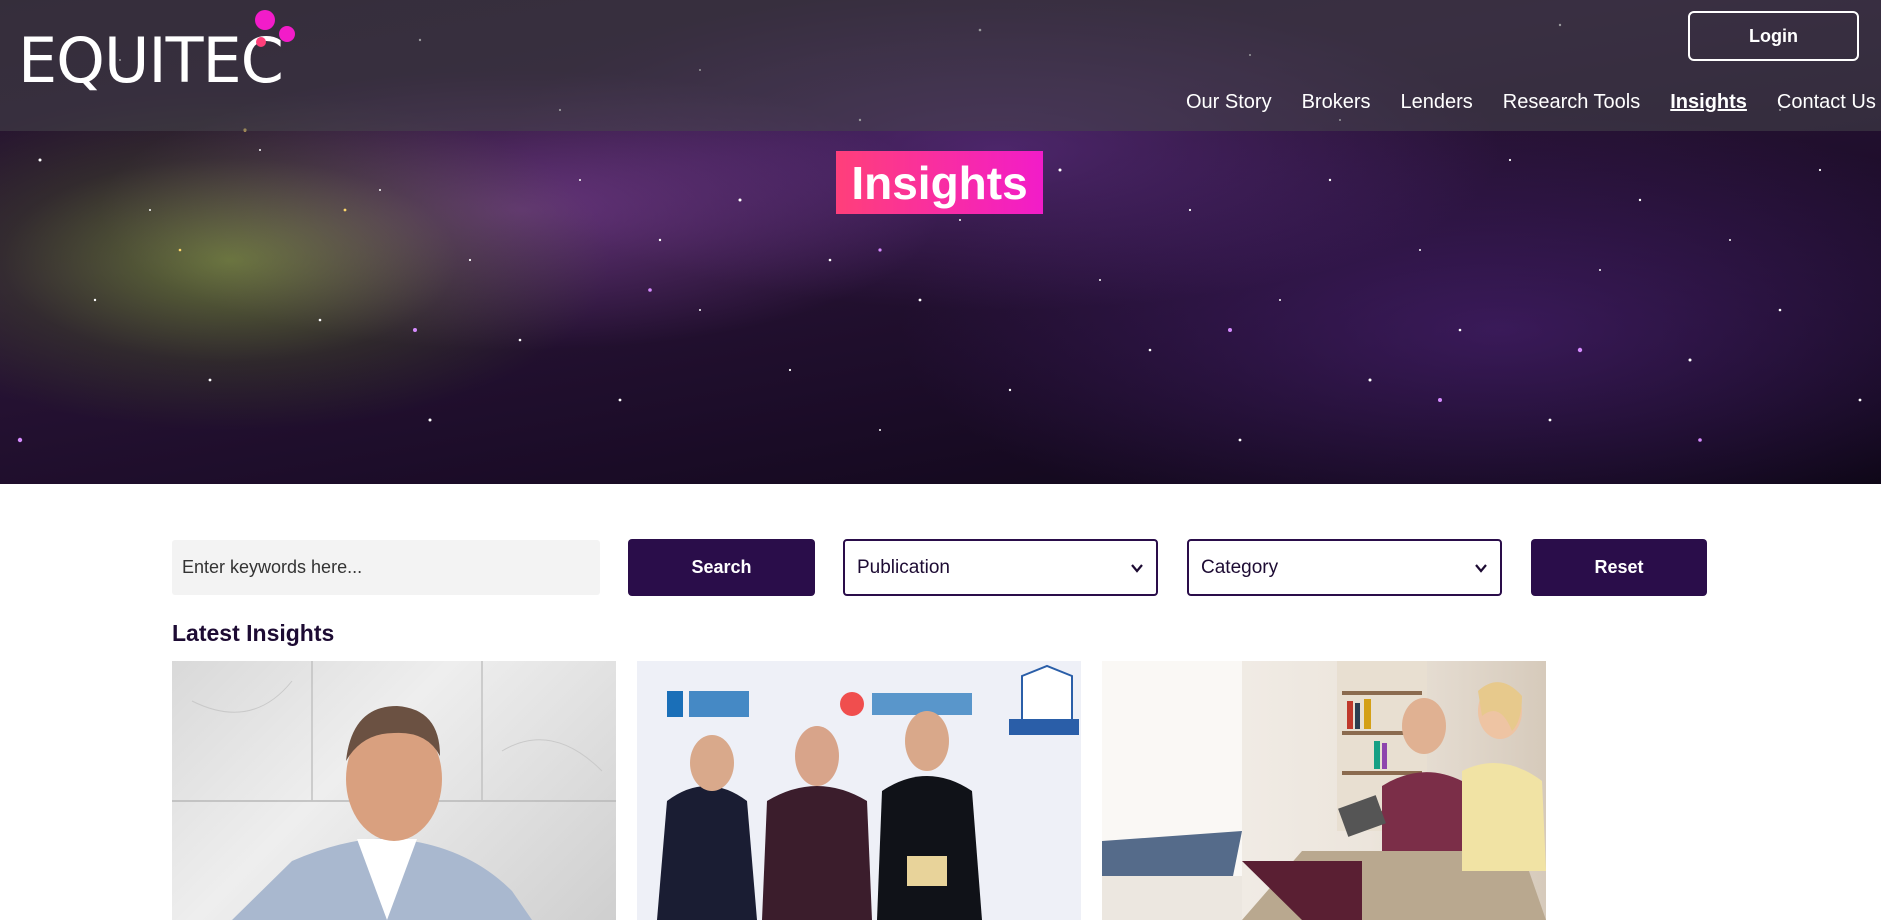  I want to click on search-input, so click(386, 567).